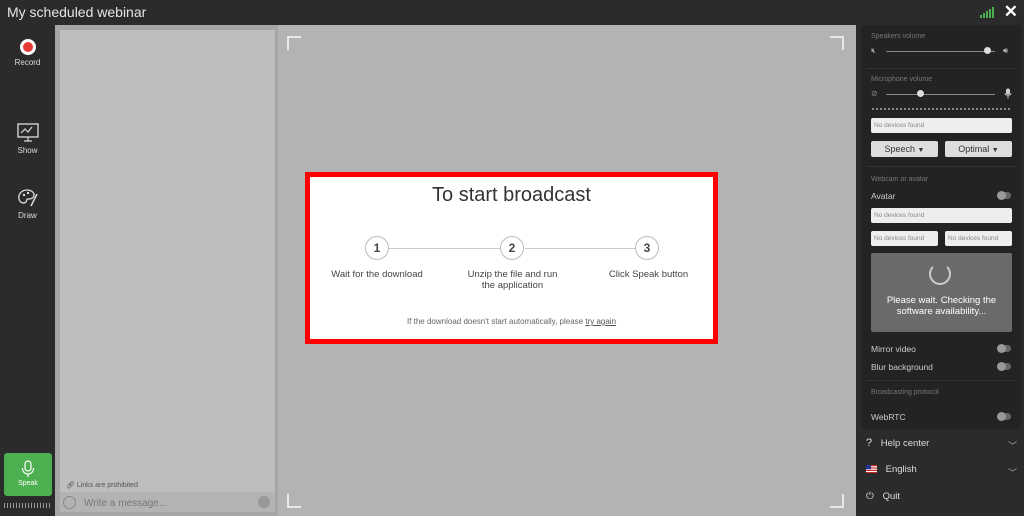 The width and height of the screenshot is (1024, 516). Describe the element at coordinates (893, 349) in the screenshot. I see `mirror-video-label: Mirror video` at that location.